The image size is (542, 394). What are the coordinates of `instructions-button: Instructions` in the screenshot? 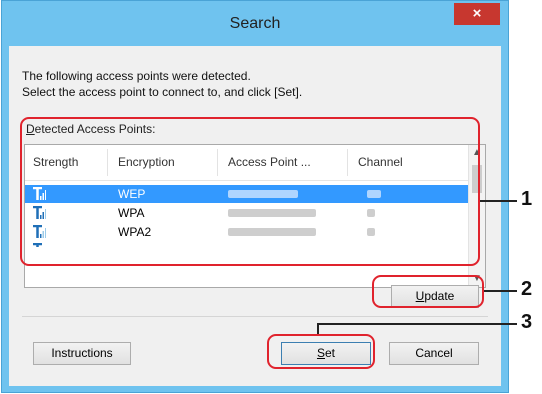 It's located at (82, 353).